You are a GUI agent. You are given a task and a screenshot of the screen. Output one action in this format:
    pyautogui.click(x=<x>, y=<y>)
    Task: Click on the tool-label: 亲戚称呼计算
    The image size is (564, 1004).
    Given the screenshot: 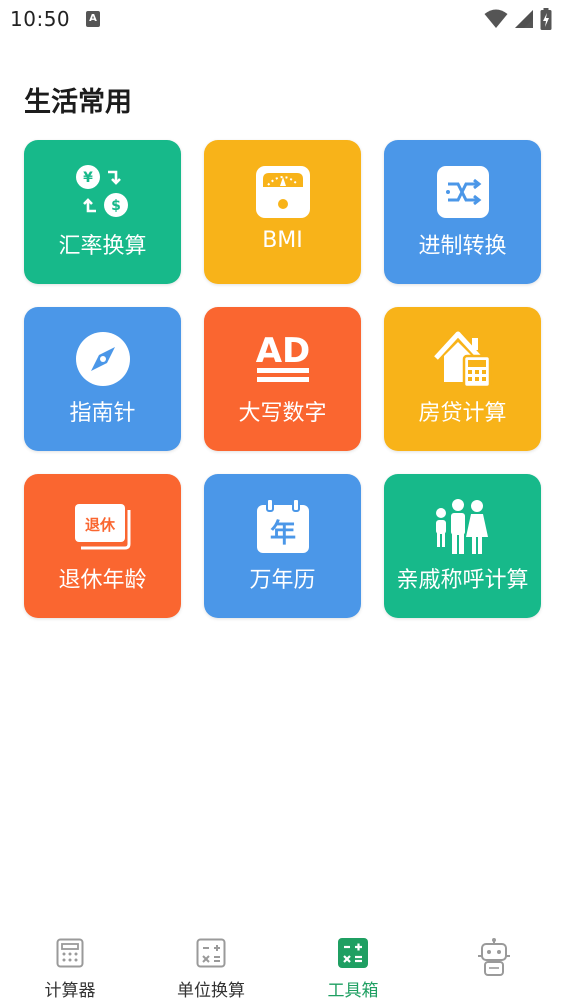 What is the action you would take?
    pyautogui.click(x=462, y=580)
    